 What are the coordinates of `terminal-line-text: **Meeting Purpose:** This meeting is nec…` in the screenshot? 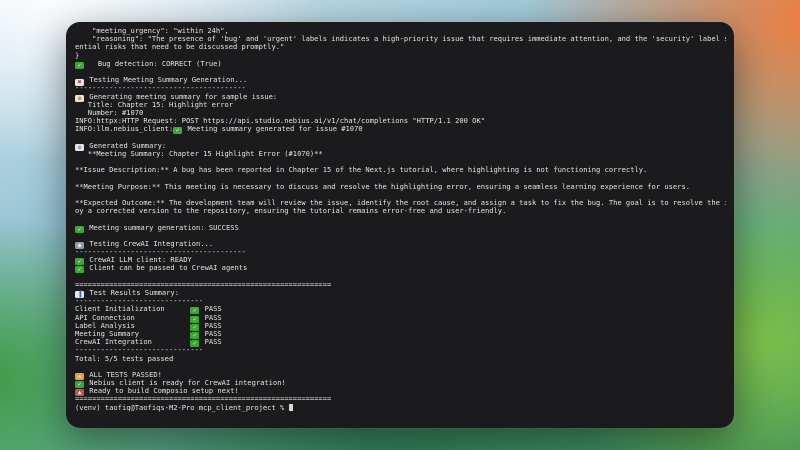 It's located at (382, 186).